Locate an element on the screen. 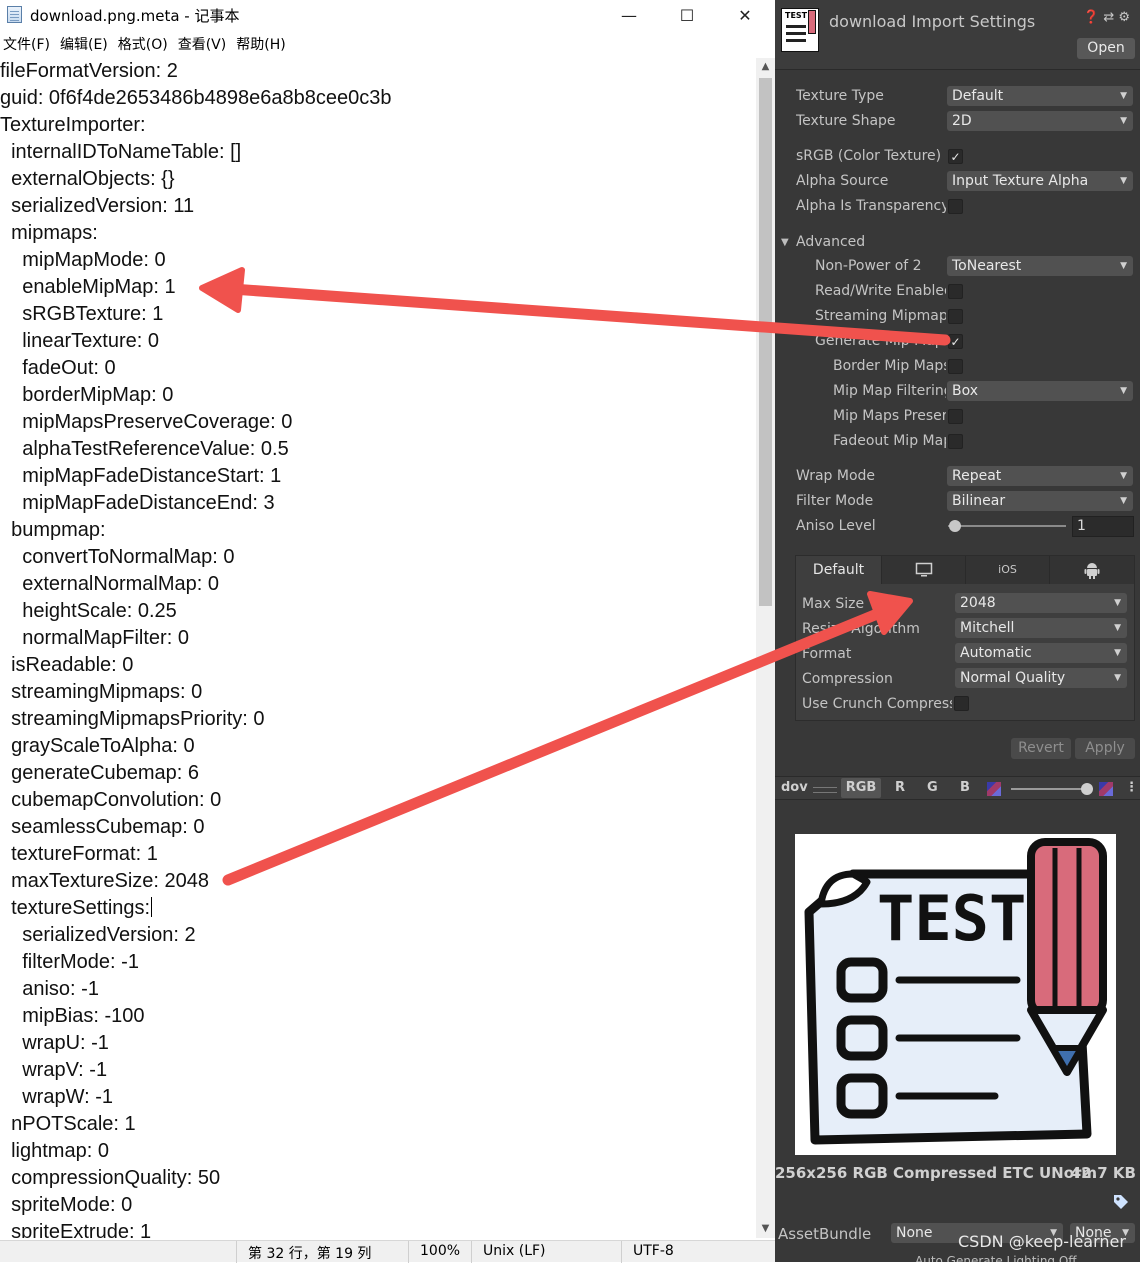 The width and height of the screenshot is (1140, 1263). channel-r-button: R is located at coordinates (900, 787).